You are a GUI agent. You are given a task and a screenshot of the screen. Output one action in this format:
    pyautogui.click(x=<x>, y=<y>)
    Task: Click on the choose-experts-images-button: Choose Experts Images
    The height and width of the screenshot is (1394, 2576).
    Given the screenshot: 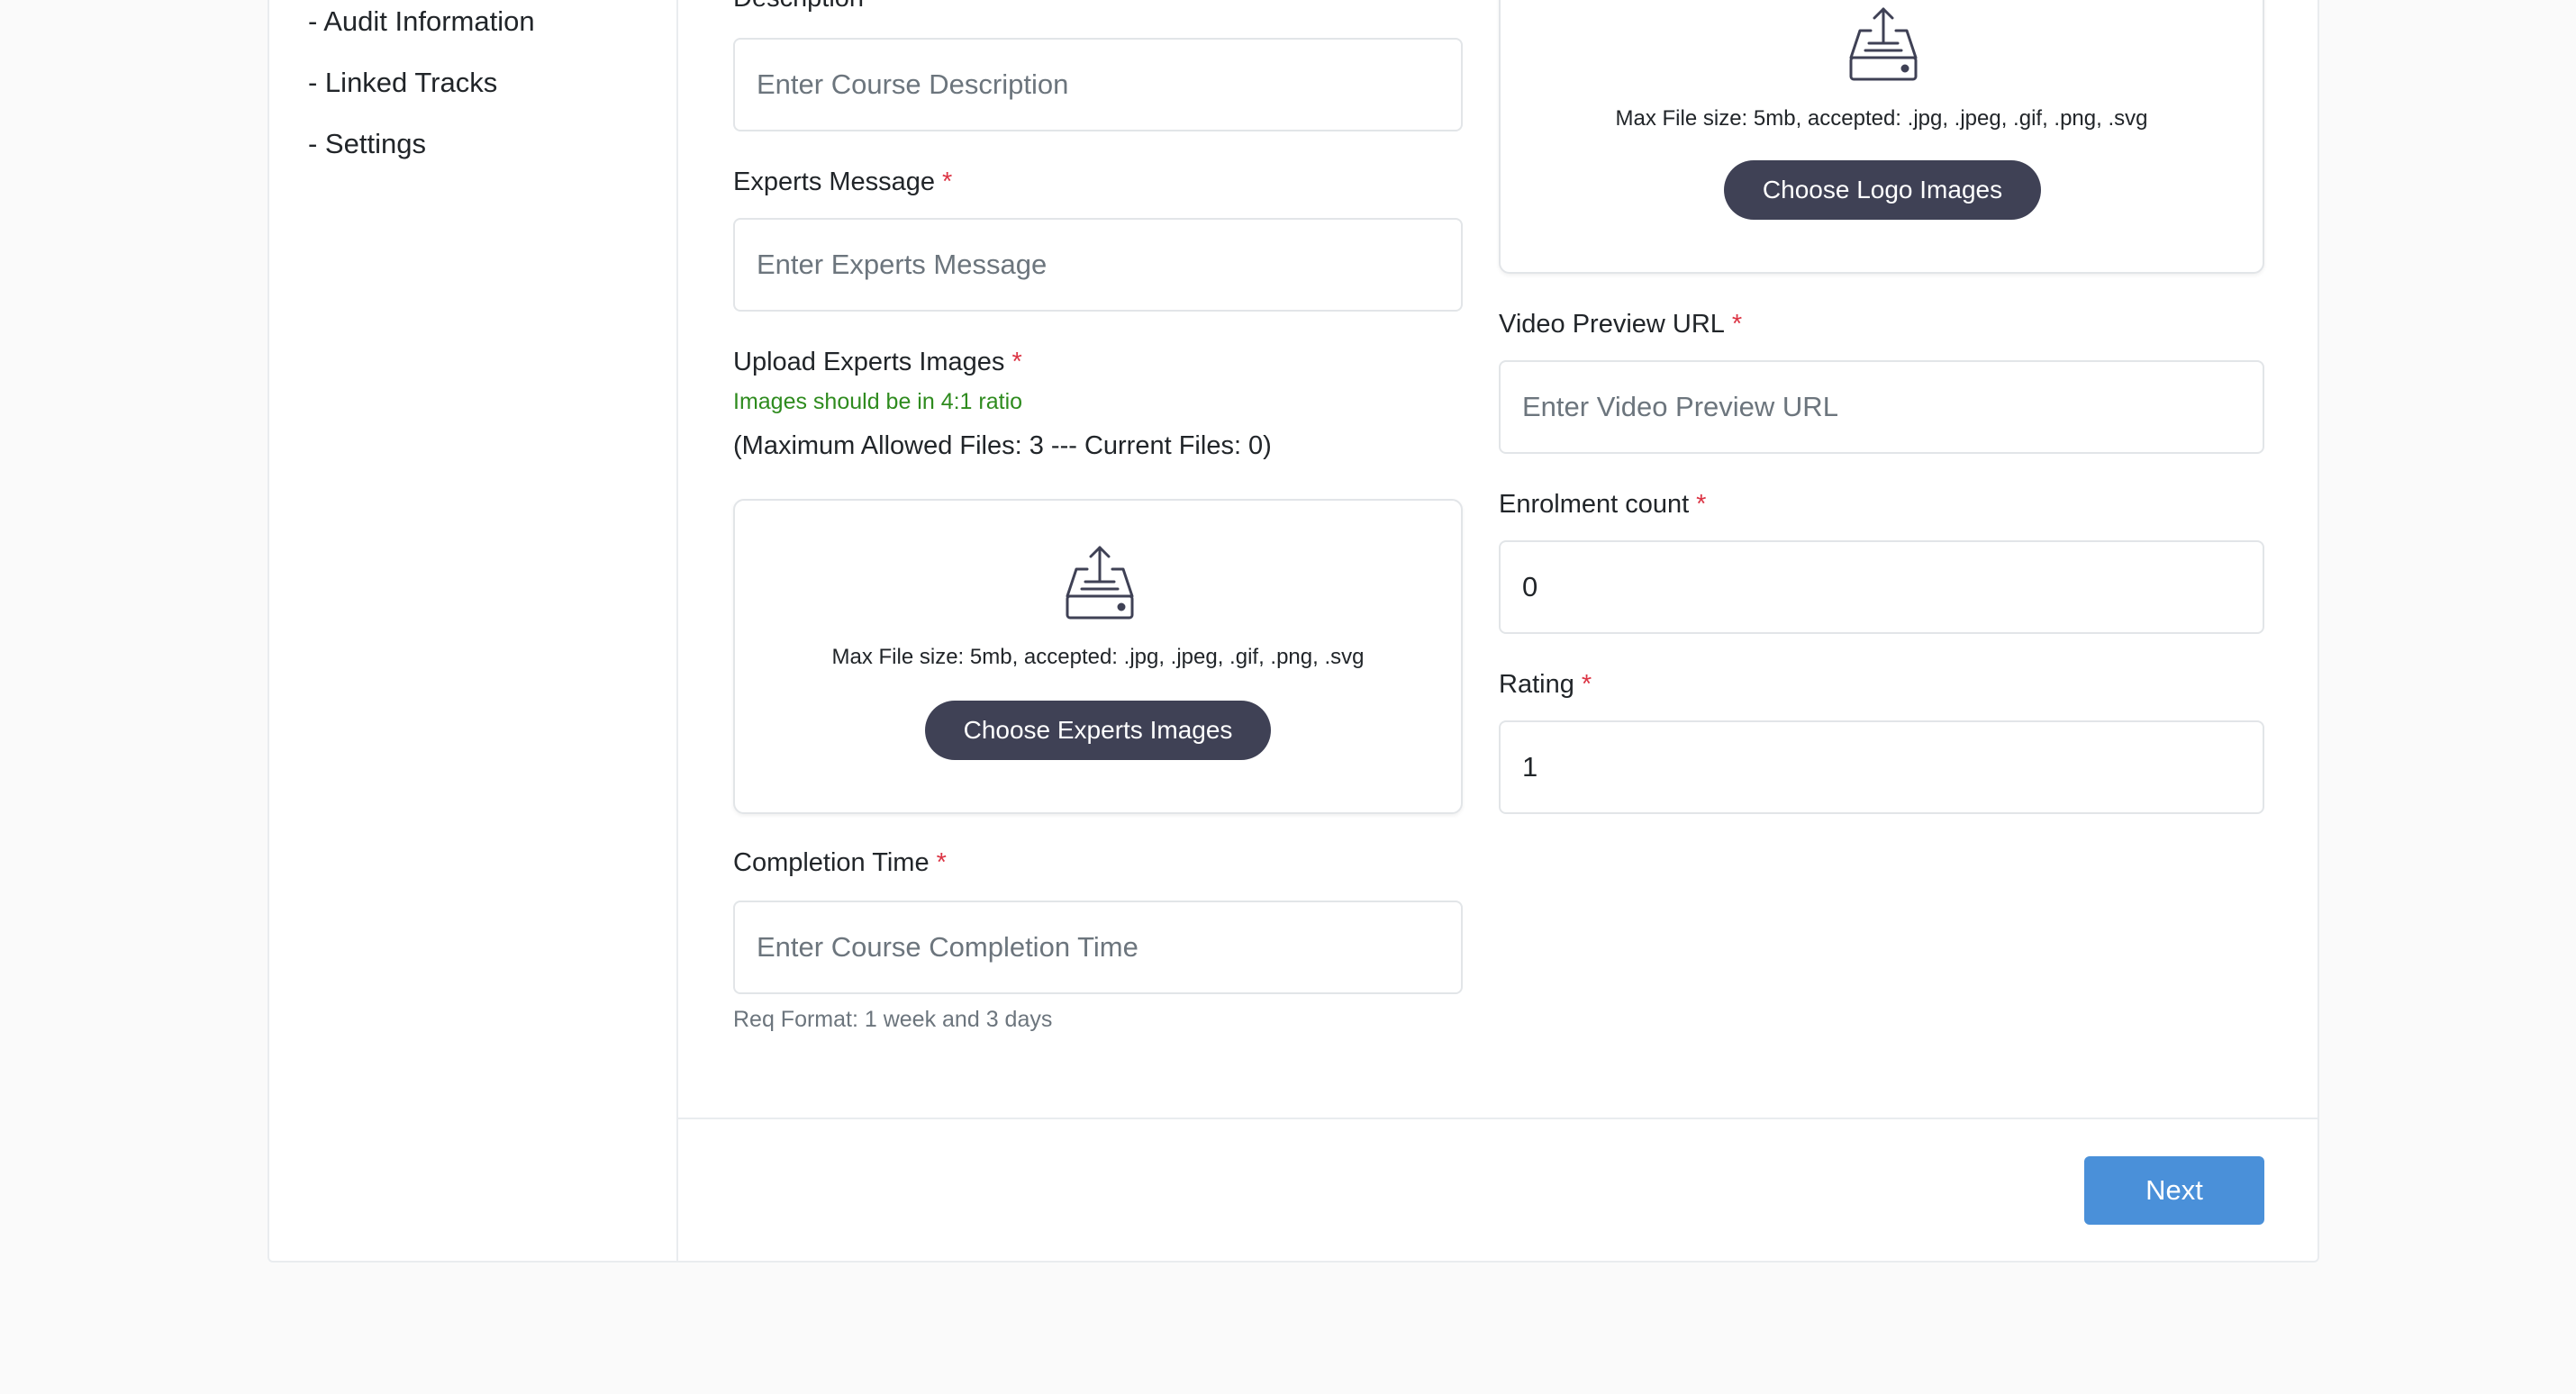 What is the action you would take?
    pyautogui.click(x=1098, y=730)
    